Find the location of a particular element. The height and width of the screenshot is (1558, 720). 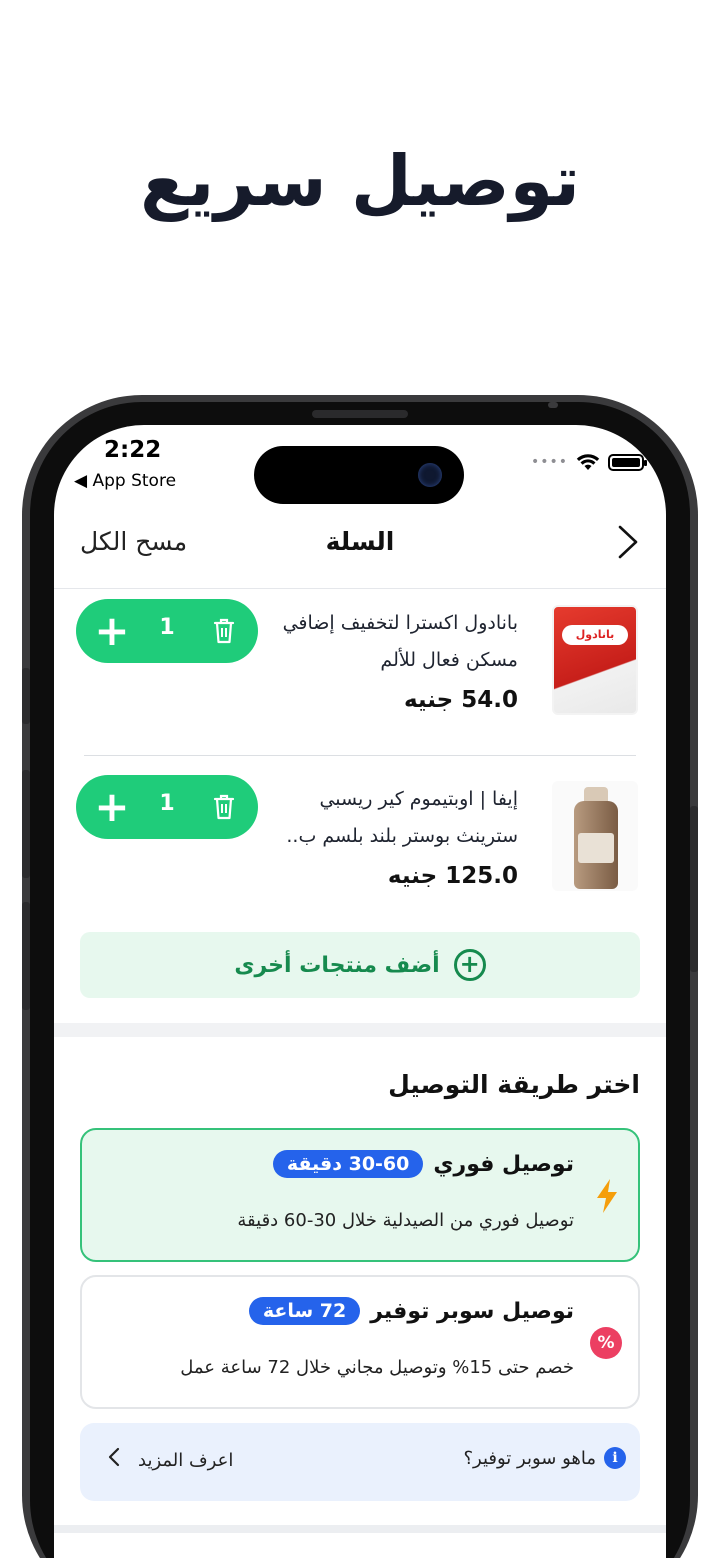

battery-icon is located at coordinates (627, 462).